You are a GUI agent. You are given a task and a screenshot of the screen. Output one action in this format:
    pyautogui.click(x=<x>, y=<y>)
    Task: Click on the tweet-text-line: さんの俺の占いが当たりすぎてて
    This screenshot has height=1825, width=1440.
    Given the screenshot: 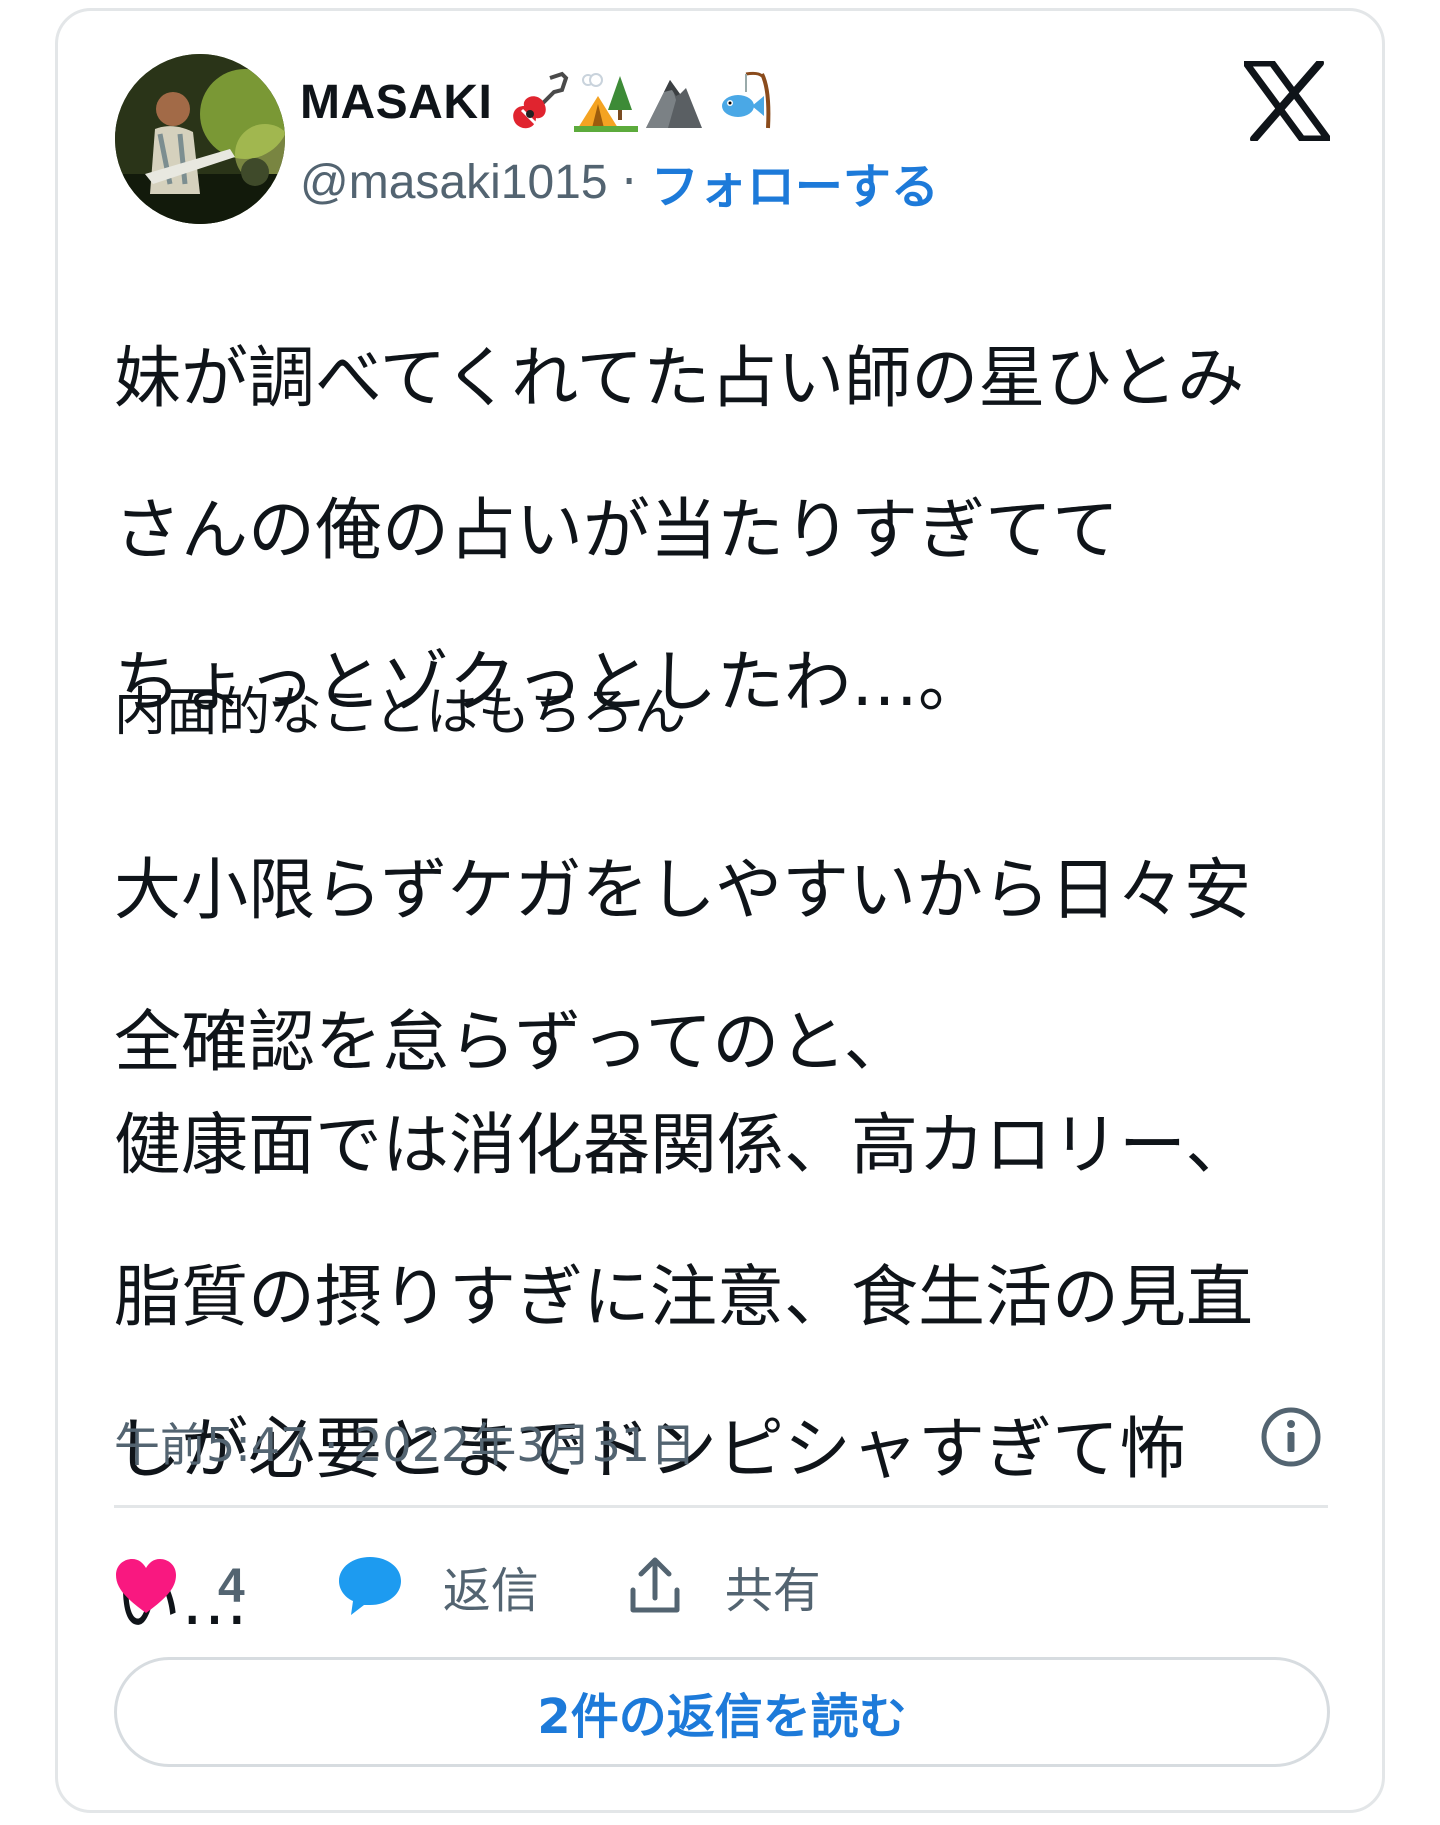 What is the action you would take?
    pyautogui.click(x=616, y=530)
    